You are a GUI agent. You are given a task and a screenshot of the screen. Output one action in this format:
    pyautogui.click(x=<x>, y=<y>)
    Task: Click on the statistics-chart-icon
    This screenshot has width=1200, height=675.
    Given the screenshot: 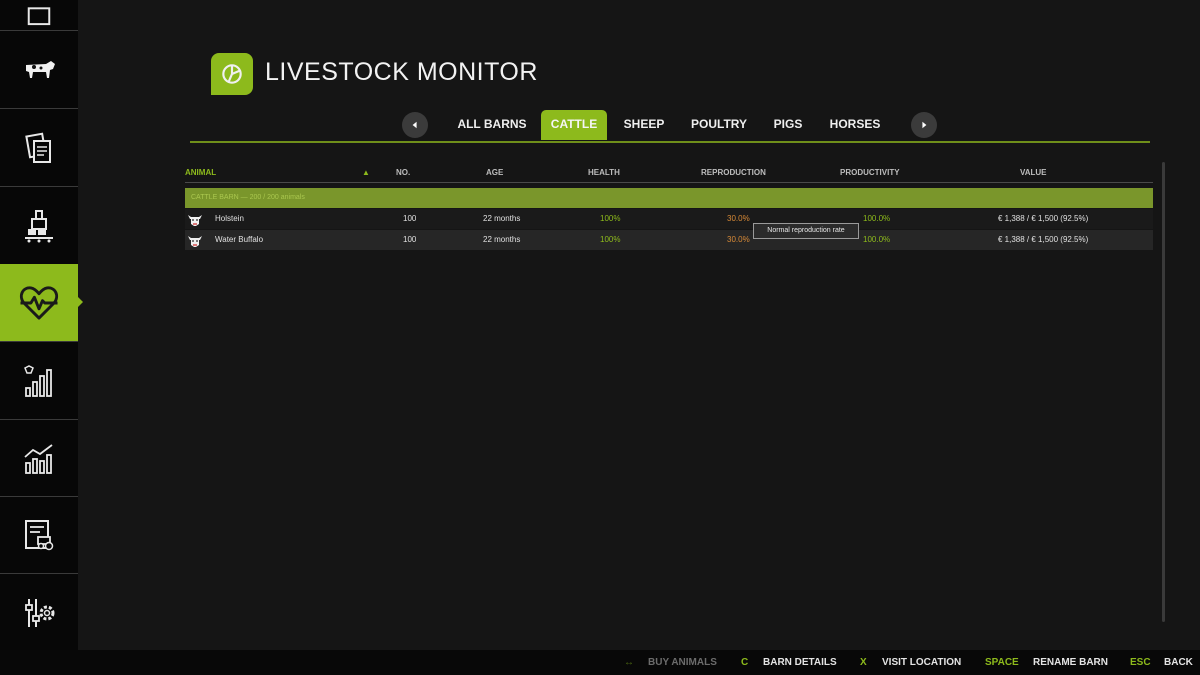 What is the action you would take?
    pyautogui.click(x=38, y=458)
    